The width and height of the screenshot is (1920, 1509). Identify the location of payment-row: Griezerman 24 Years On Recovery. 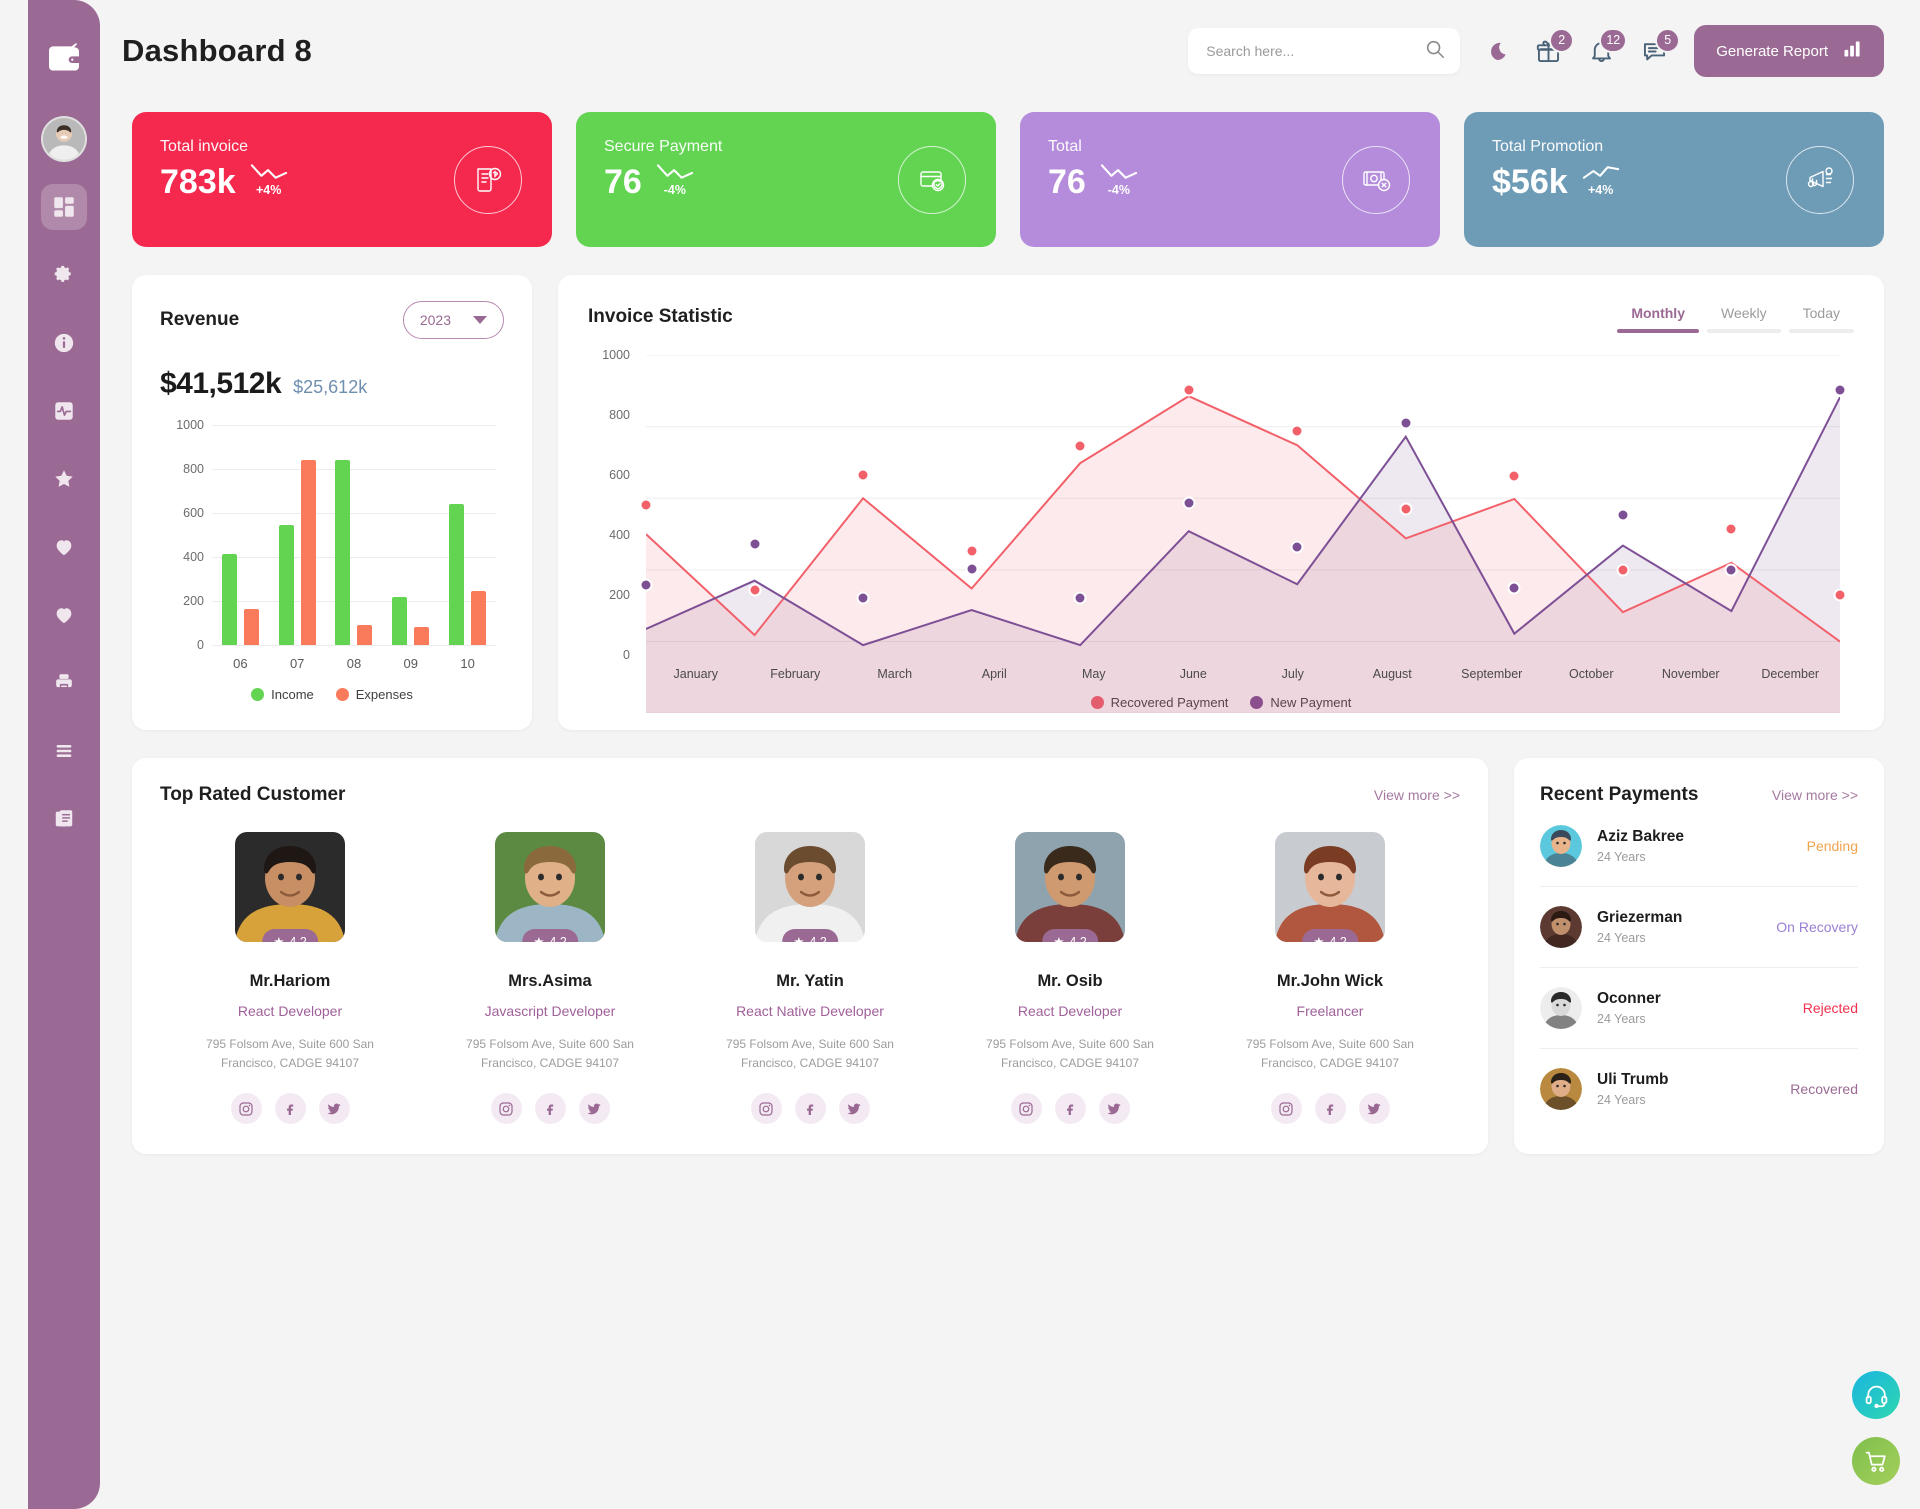
(1699, 927).